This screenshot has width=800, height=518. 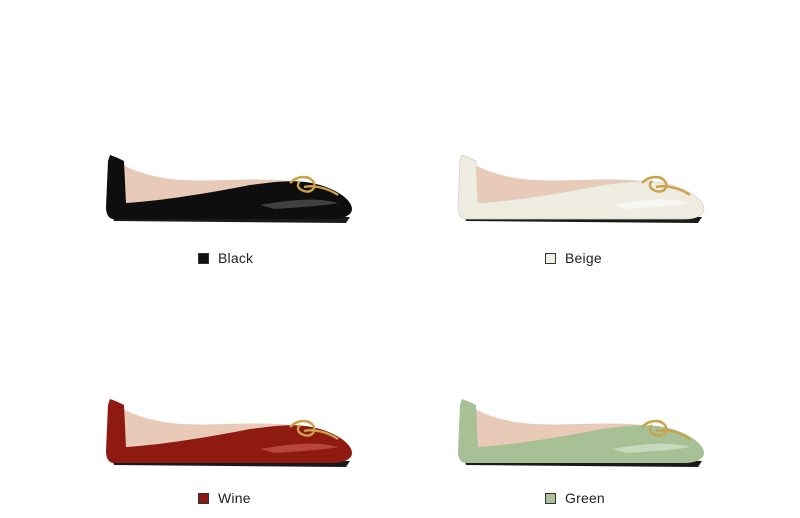 I want to click on shoe-image-wine, so click(x=229, y=433).